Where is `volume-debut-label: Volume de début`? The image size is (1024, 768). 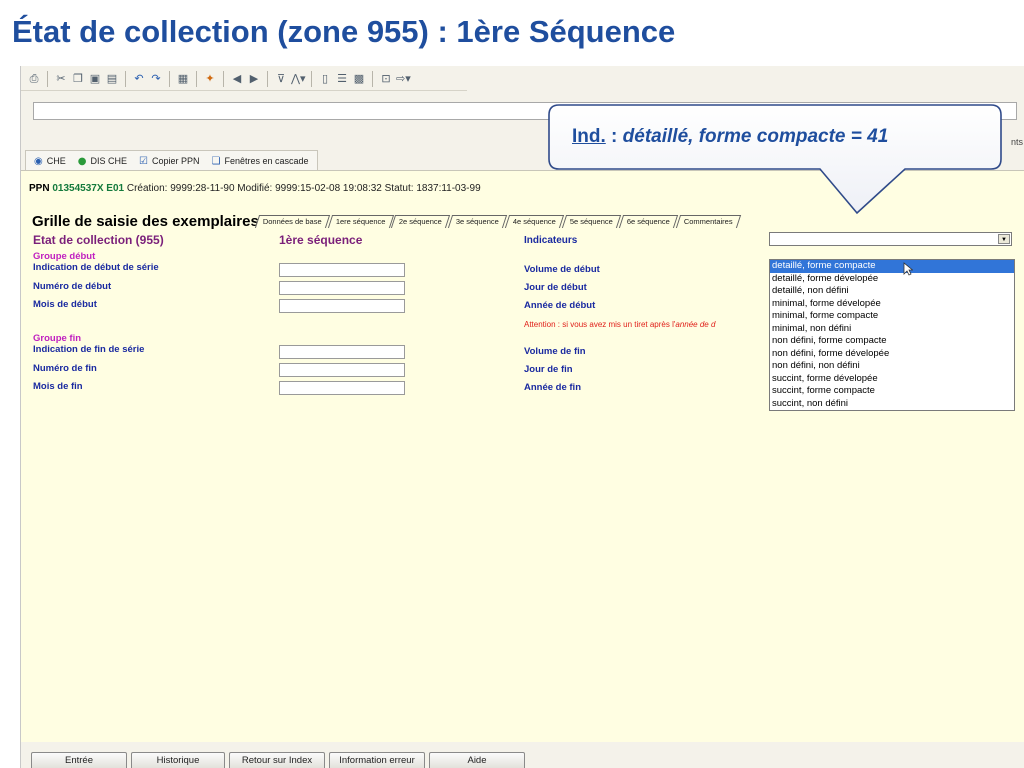 volume-debut-label: Volume de début is located at coordinates (562, 269).